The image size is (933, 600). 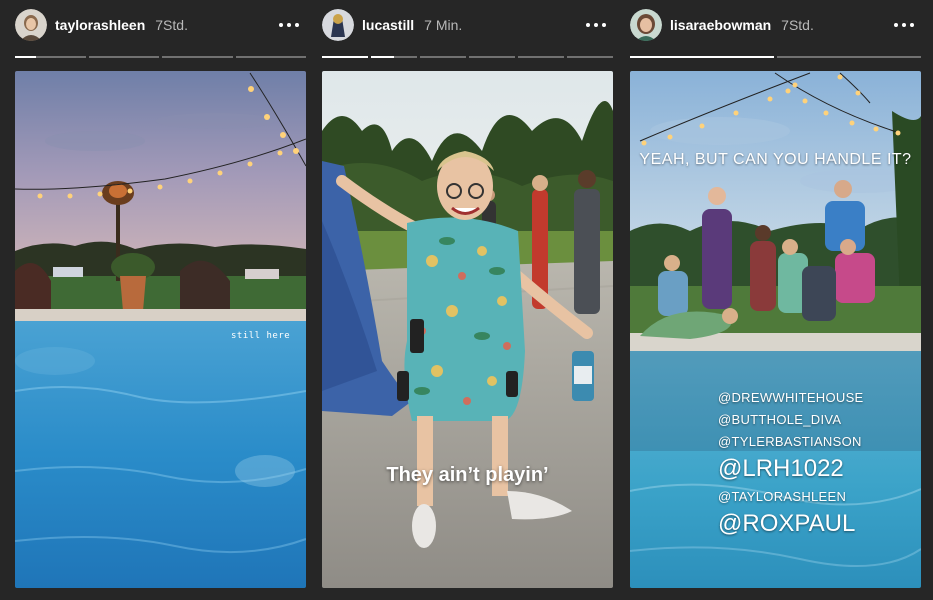 What do you see at coordinates (775, 25) in the screenshot?
I see `story-header: lisaraebowman 7Std.` at bounding box center [775, 25].